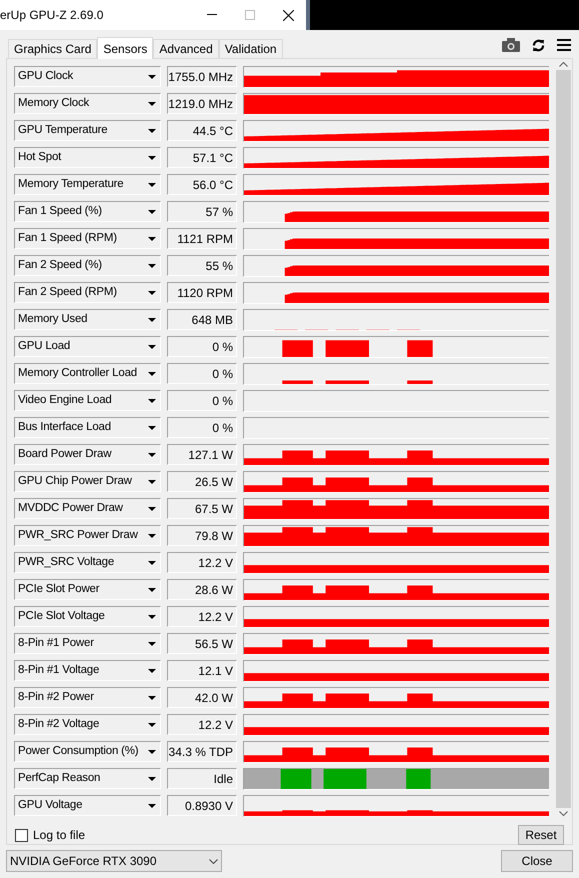 This screenshot has height=878, width=579. I want to click on sensor-value: 55 %, so click(202, 265).